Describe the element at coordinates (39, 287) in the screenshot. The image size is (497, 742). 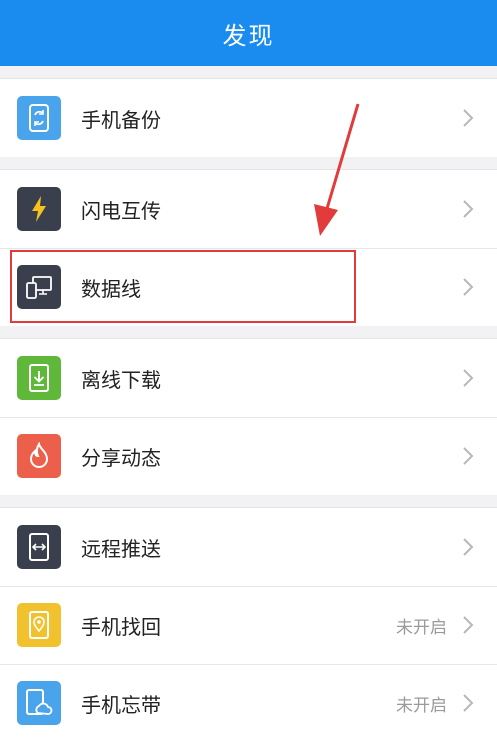
I see `devices-icon` at that location.